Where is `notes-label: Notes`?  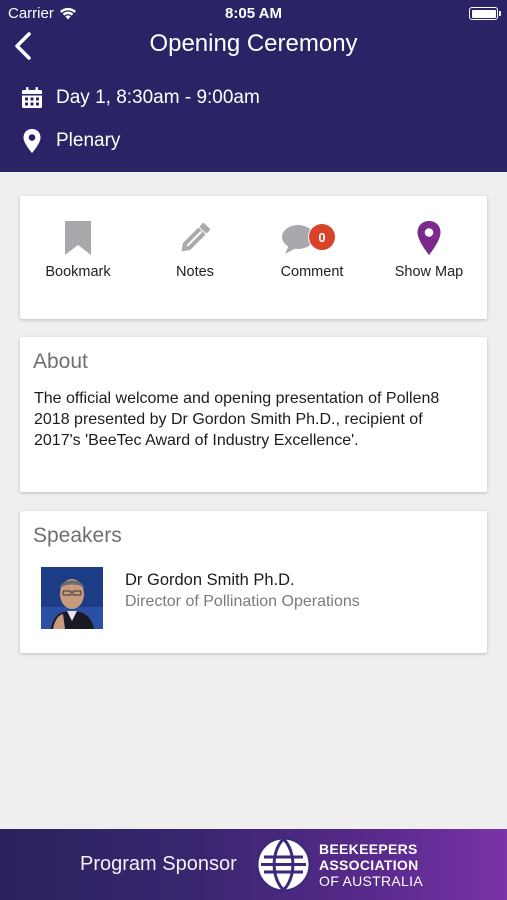
notes-label: Notes is located at coordinates (195, 272).